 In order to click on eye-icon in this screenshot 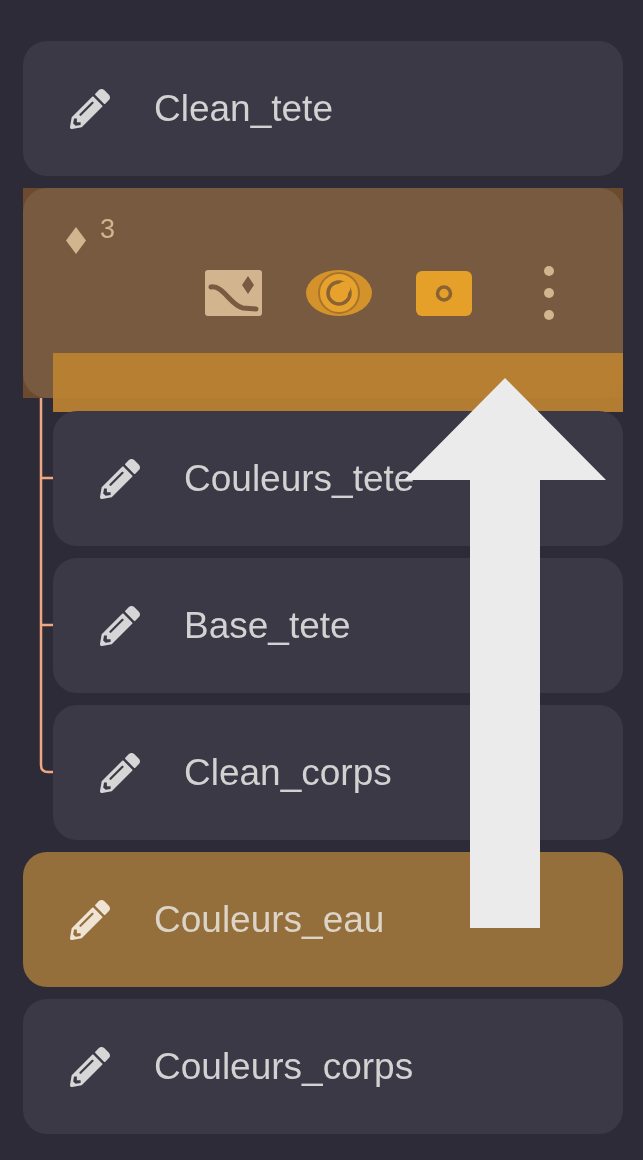, I will do `click(339, 293)`.